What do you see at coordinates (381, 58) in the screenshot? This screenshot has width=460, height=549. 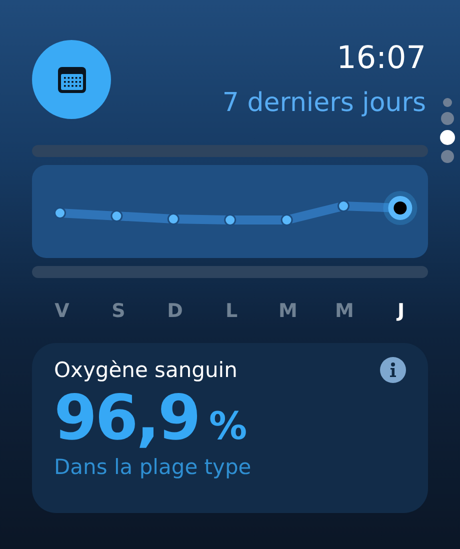 I see `time: 16:07` at bounding box center [381, 58].